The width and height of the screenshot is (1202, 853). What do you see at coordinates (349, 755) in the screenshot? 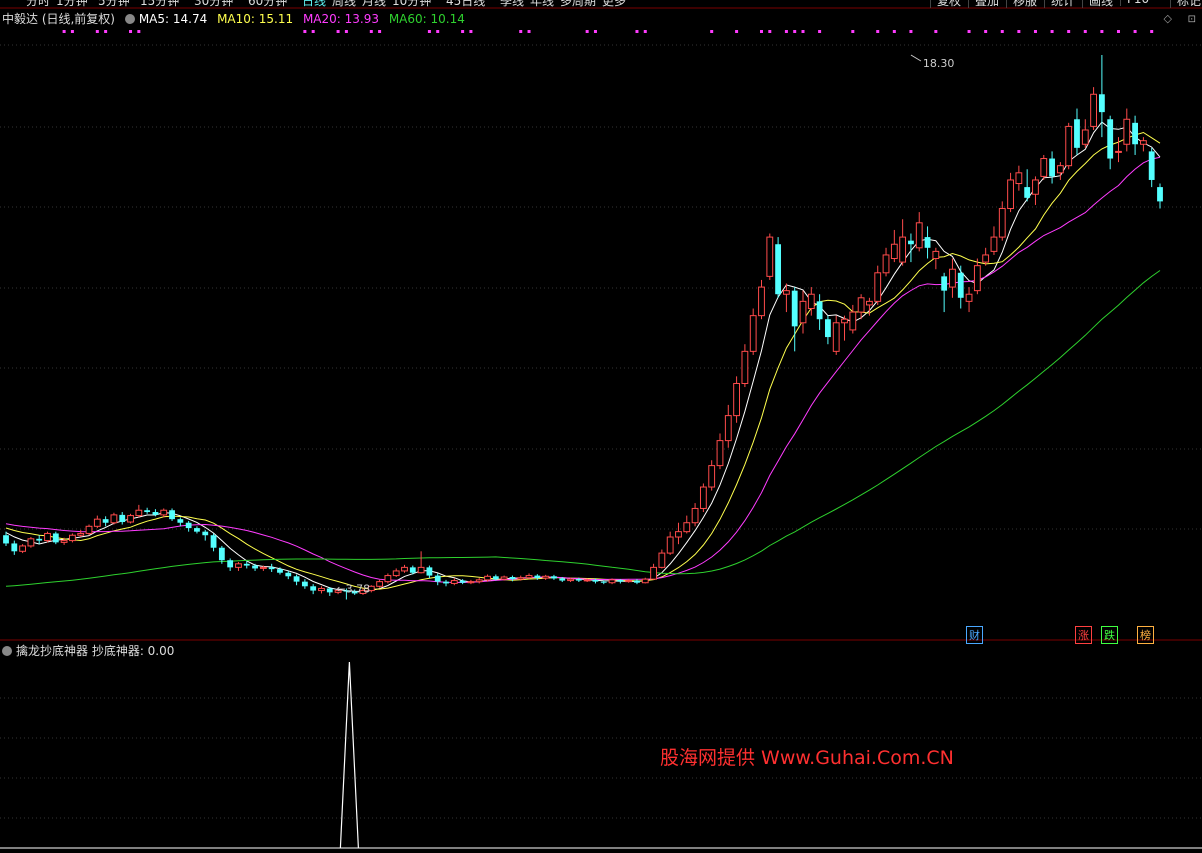
I see `indicator-spike` at bounding box center [349, 755].